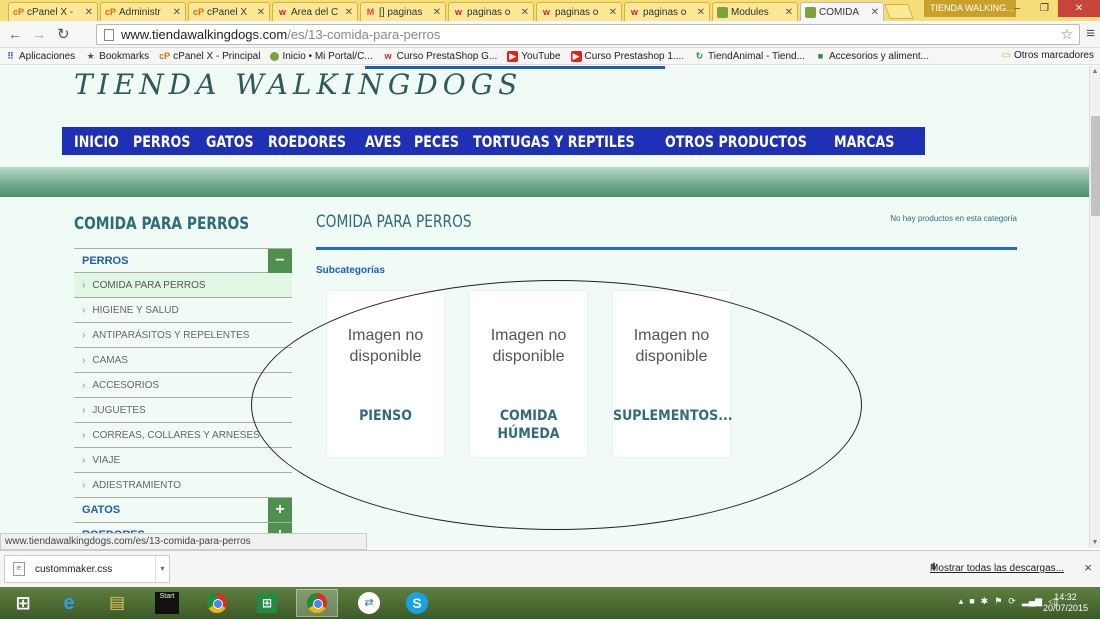  I want to click on subcategory-card-pienso: Imagen no disponible PIENSO, so click(385, 374).